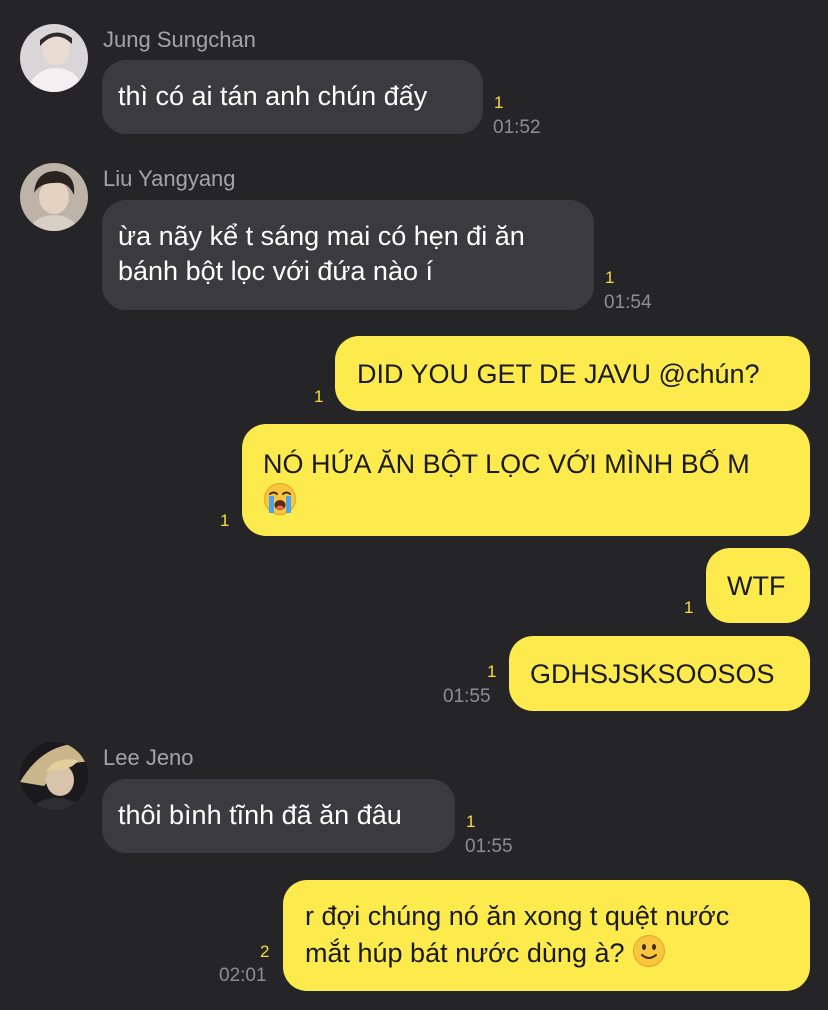  What do you see at coordinates (243, 975) in the screenshot?
I see `message-time: 02:01` at bounding box center [243, 975].